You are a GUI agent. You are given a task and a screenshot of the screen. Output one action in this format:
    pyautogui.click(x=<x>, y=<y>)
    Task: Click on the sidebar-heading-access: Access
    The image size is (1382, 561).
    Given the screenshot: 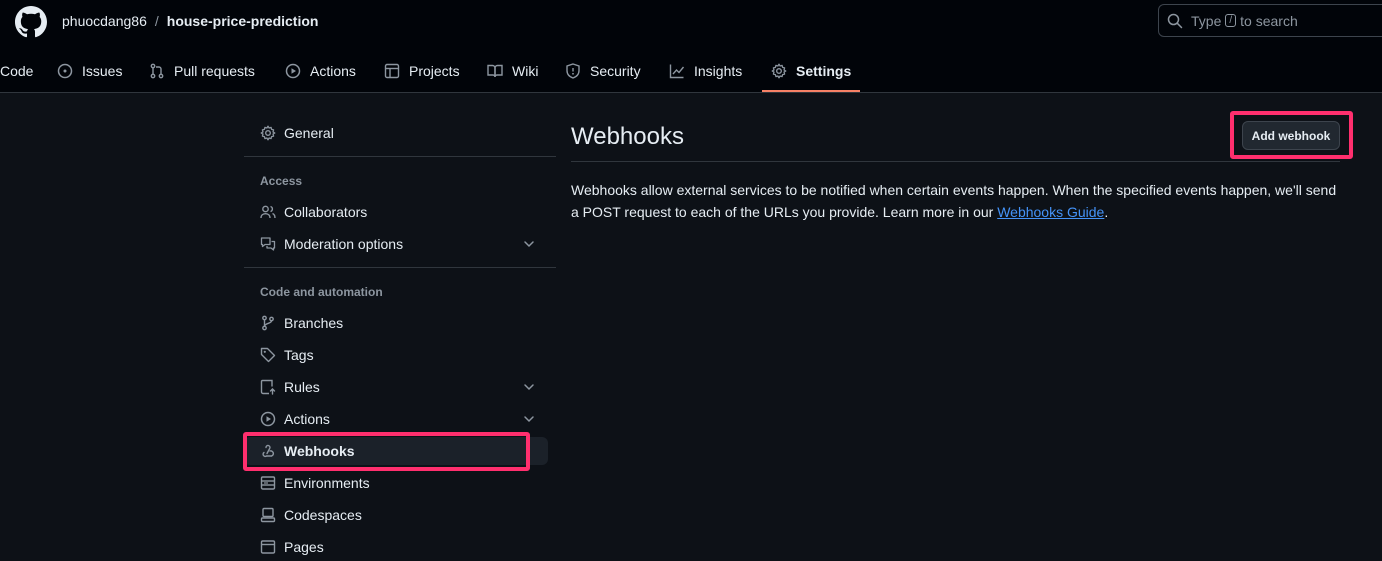 What is the action you would take?
    pyautogui.click(x=281, y=181)
    